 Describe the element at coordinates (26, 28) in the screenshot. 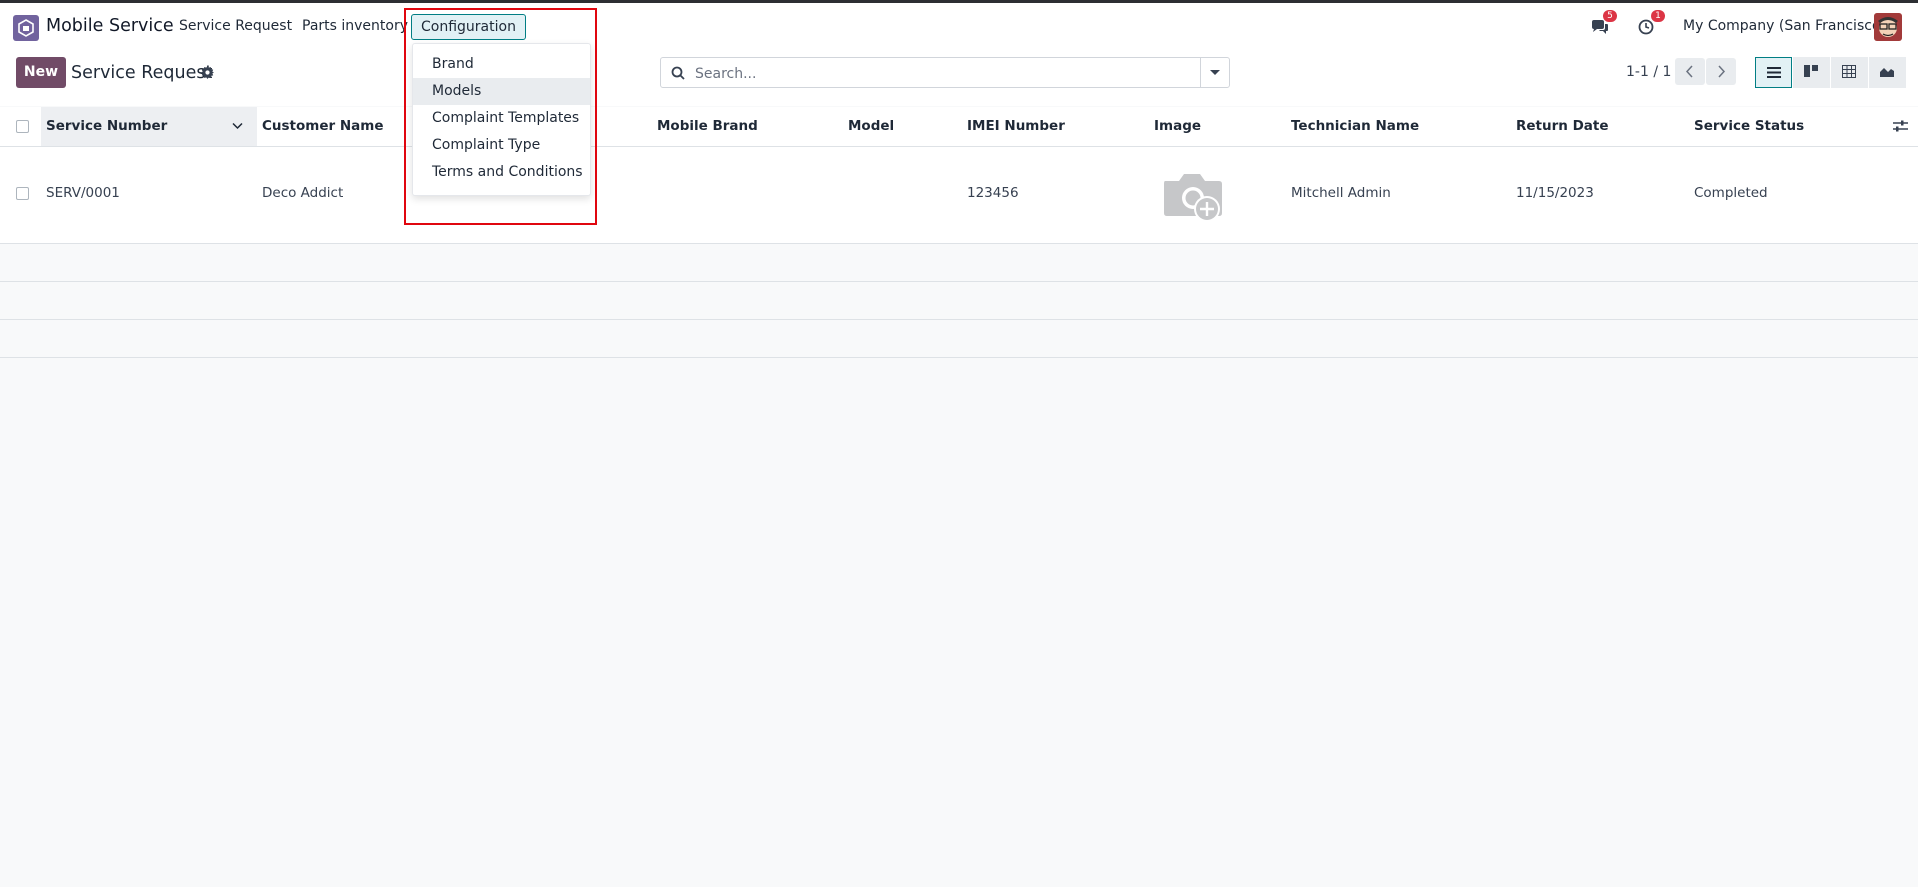

I see `app-menu-icon` at that location.